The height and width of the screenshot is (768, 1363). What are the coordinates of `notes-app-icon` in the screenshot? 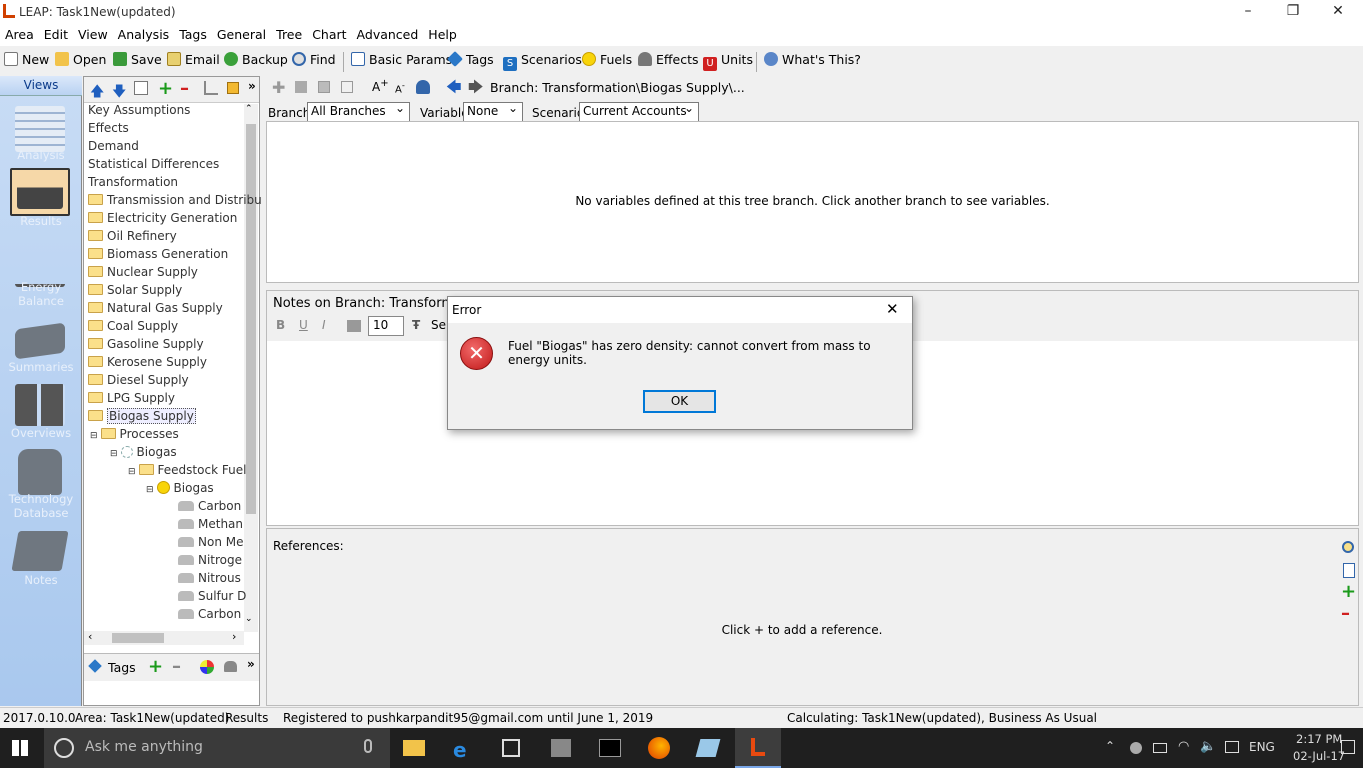 It's located at (708, 748).